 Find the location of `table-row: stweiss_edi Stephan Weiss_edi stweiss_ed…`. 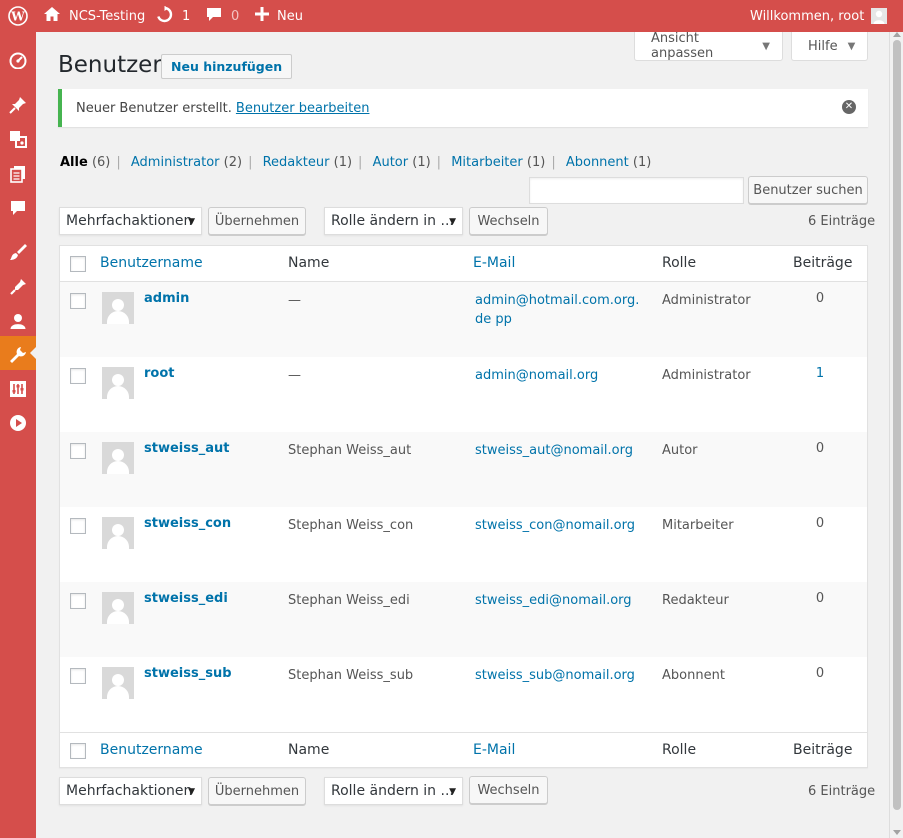

table-row: stweiss_edi Stephan Weiss_edi stweiss_ed… is located at coordinates (463, 619).